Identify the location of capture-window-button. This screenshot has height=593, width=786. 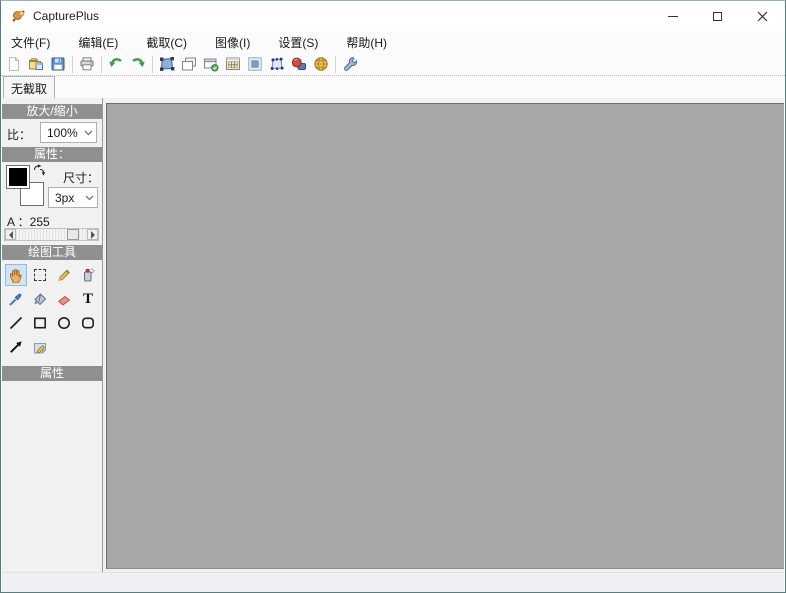
(189, 64).